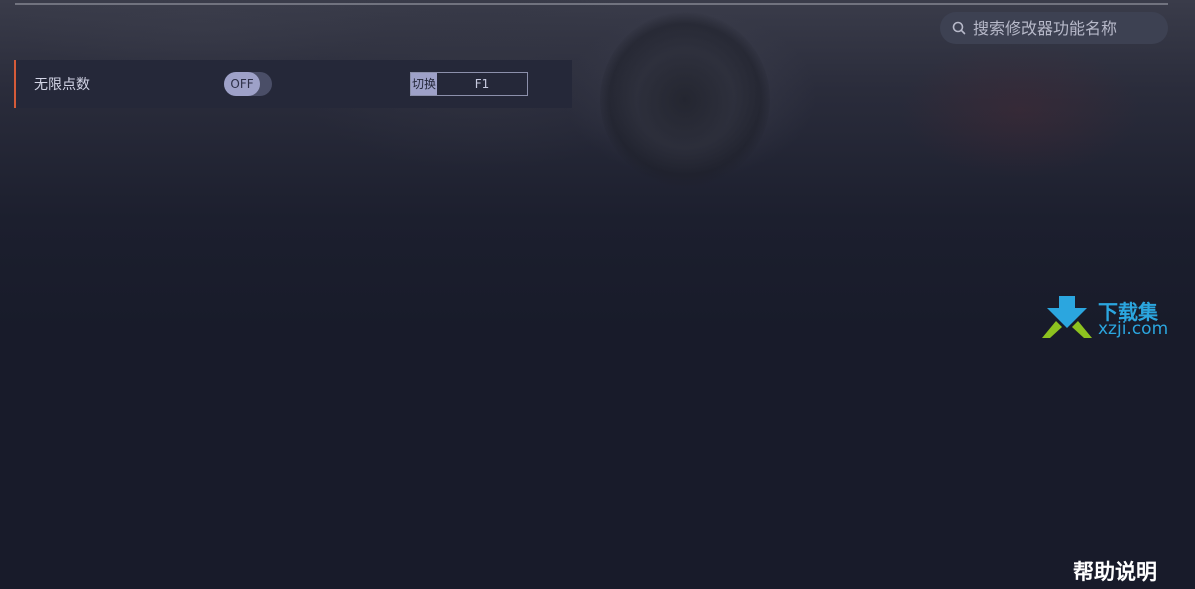 The image size is (1195, 589). I want to click on hotkey-field: 切换 F1, so click(469, 84).